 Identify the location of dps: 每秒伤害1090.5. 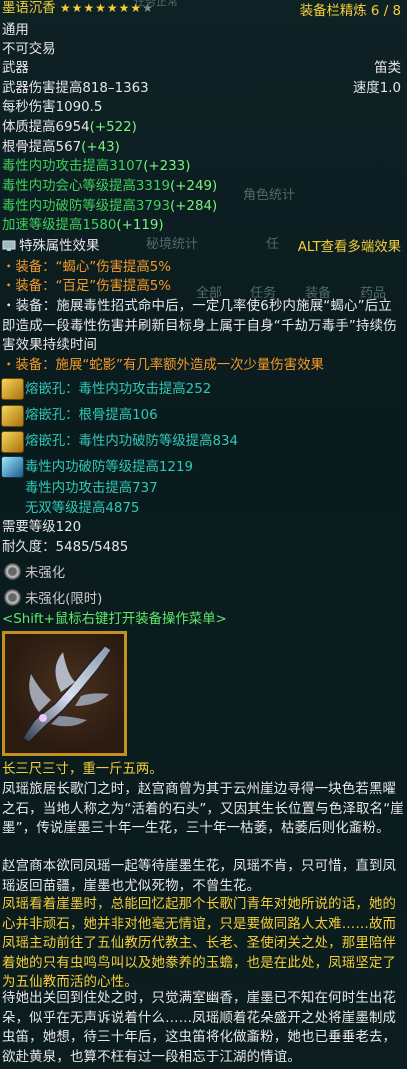
(52, 107).